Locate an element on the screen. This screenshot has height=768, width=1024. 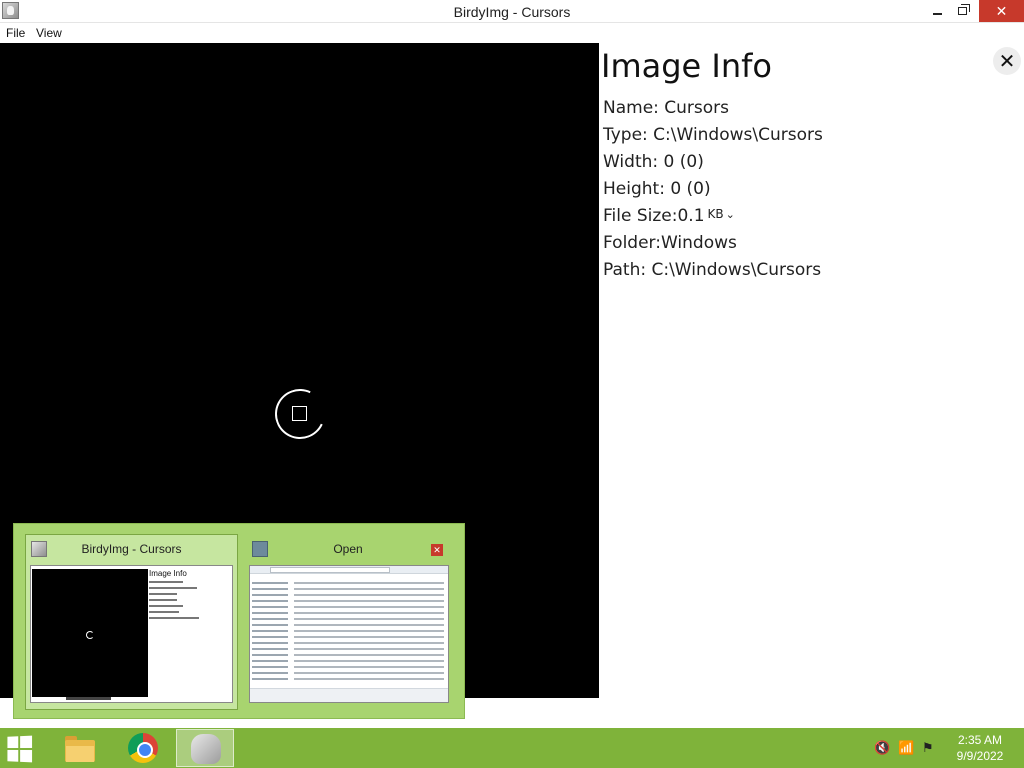
preview-thumbnail is located at coordinates (349, 634).